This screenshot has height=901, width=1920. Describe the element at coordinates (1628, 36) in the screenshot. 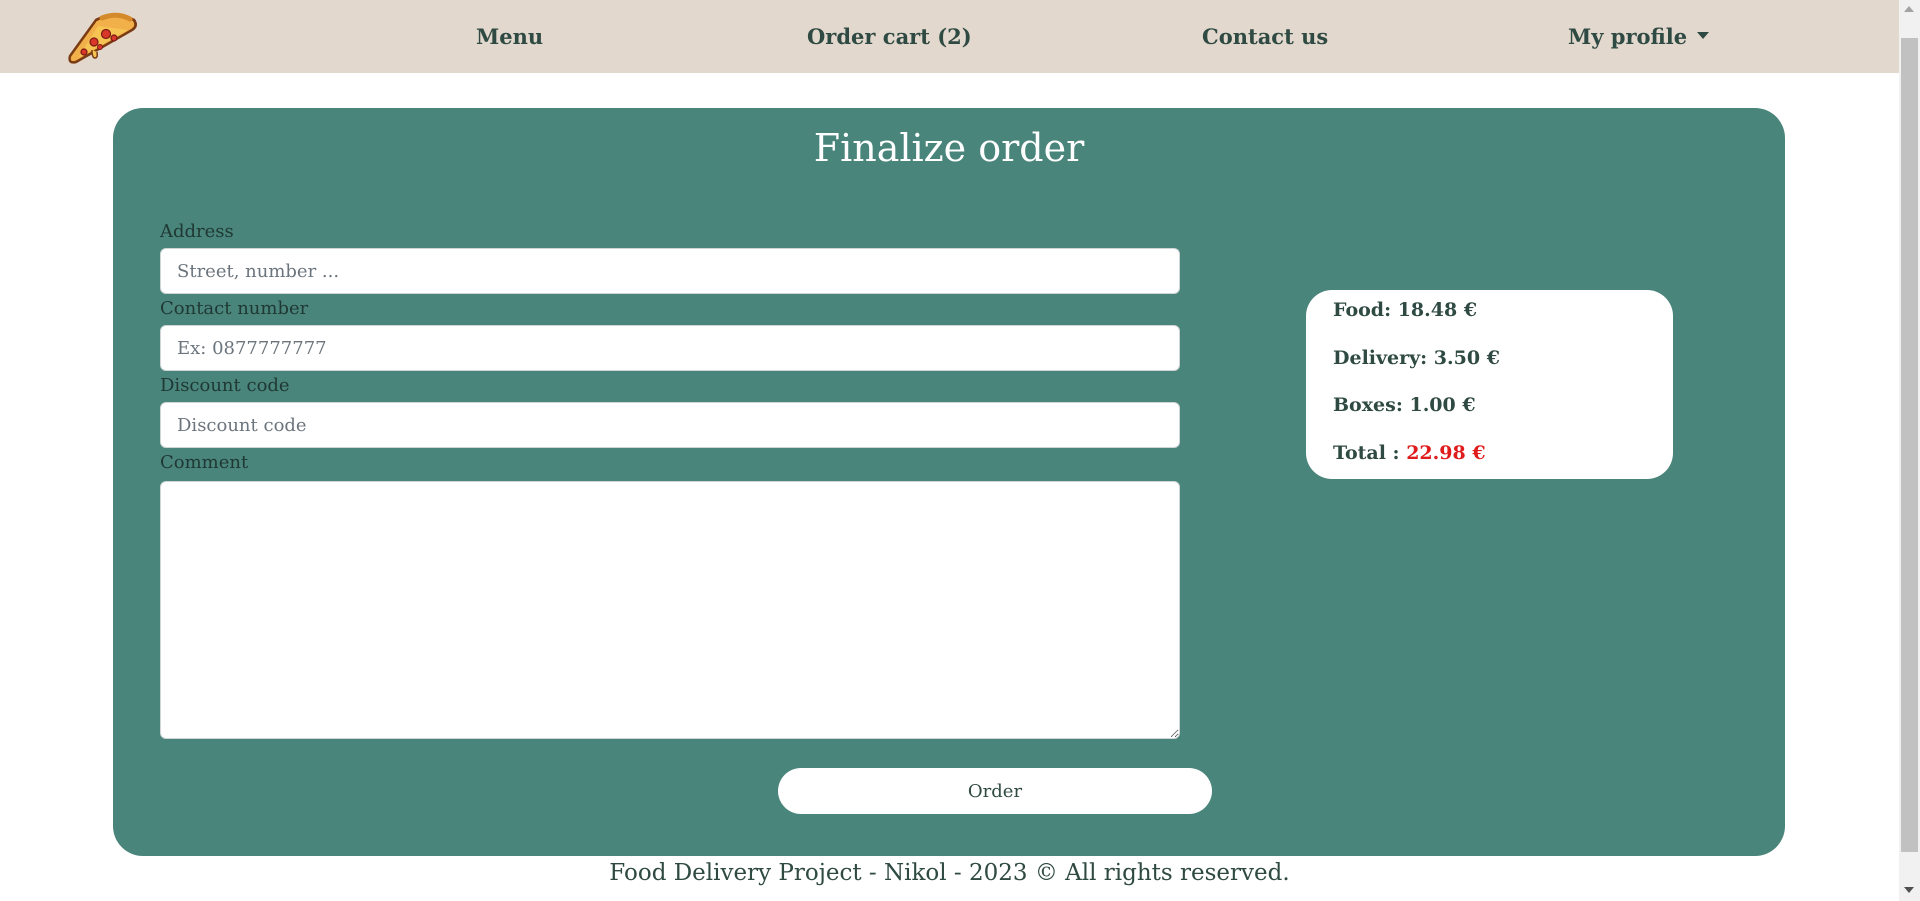

I see `nav-profile-label: My profile` at that location.